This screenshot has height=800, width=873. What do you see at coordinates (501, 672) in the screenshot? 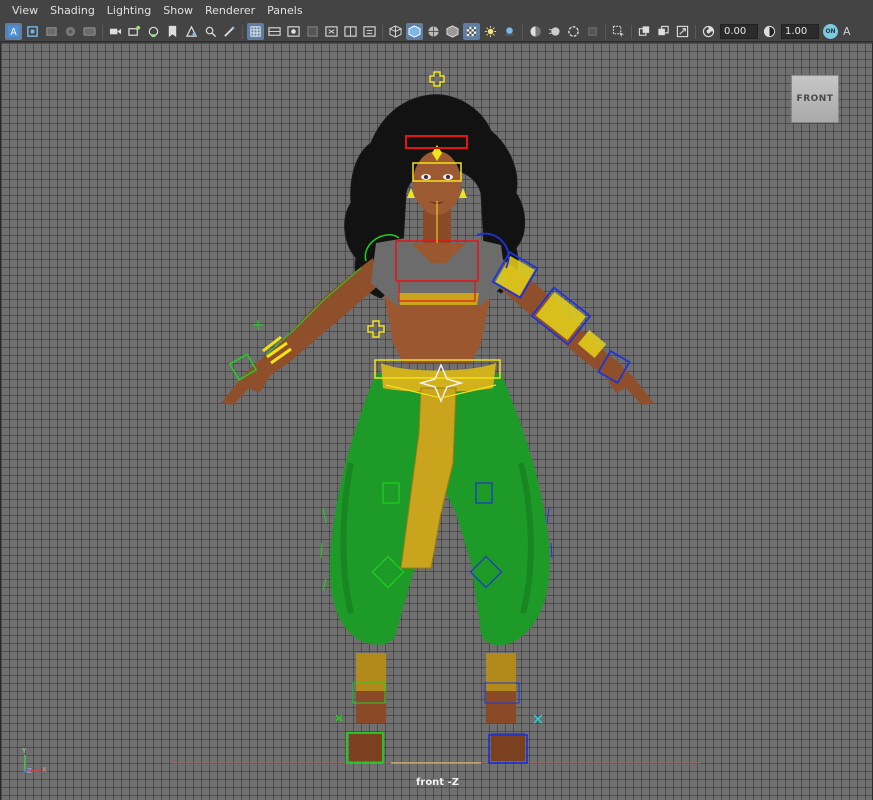
I see `right-anklet` at bounding box center [501, 672].